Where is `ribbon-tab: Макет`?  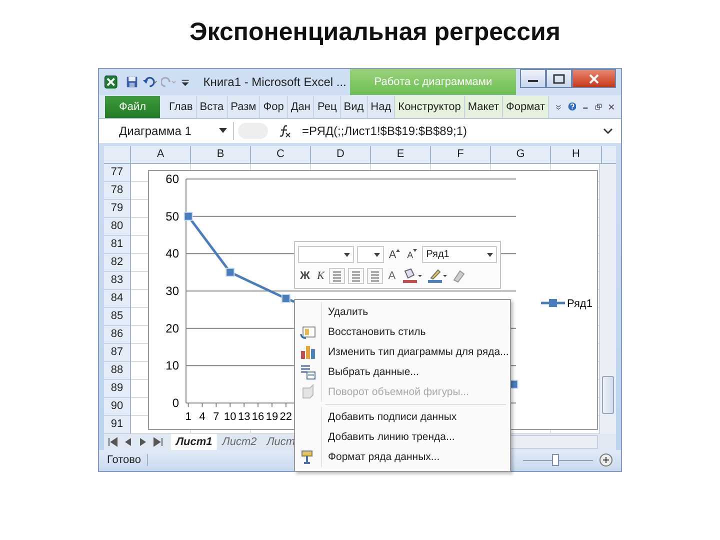 ribbon-tab: Макет is located at coordinates (484, 107).